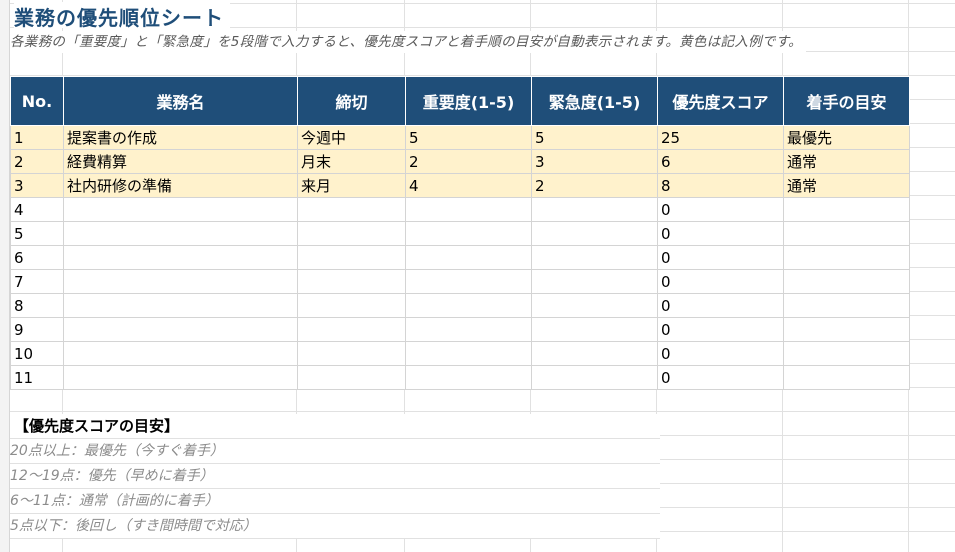 This screenshot has width=955, height=552. Describe the element at coordinates (468, 137) in the screenshot. I see `cell-importance: 5` at that location.